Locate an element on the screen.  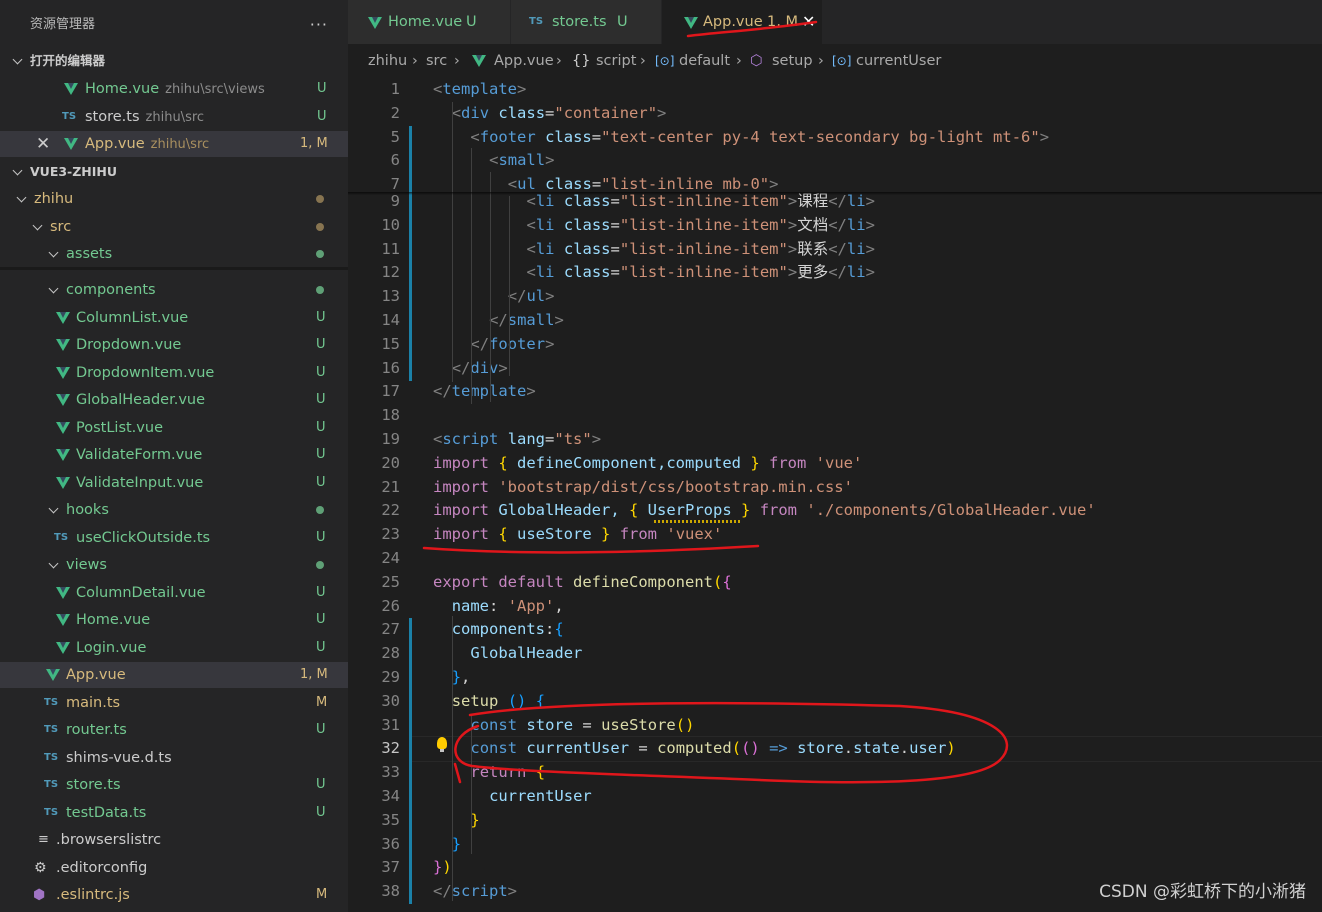
file-item: TS testData.ts U is located at coordinates (174, 813).